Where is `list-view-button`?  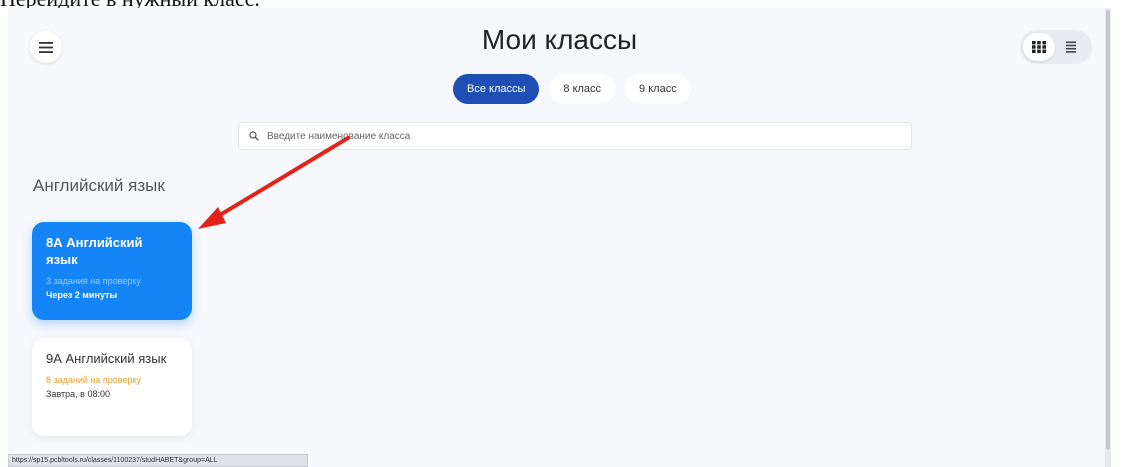
list-view-button is located at coordinates (1071, 47).